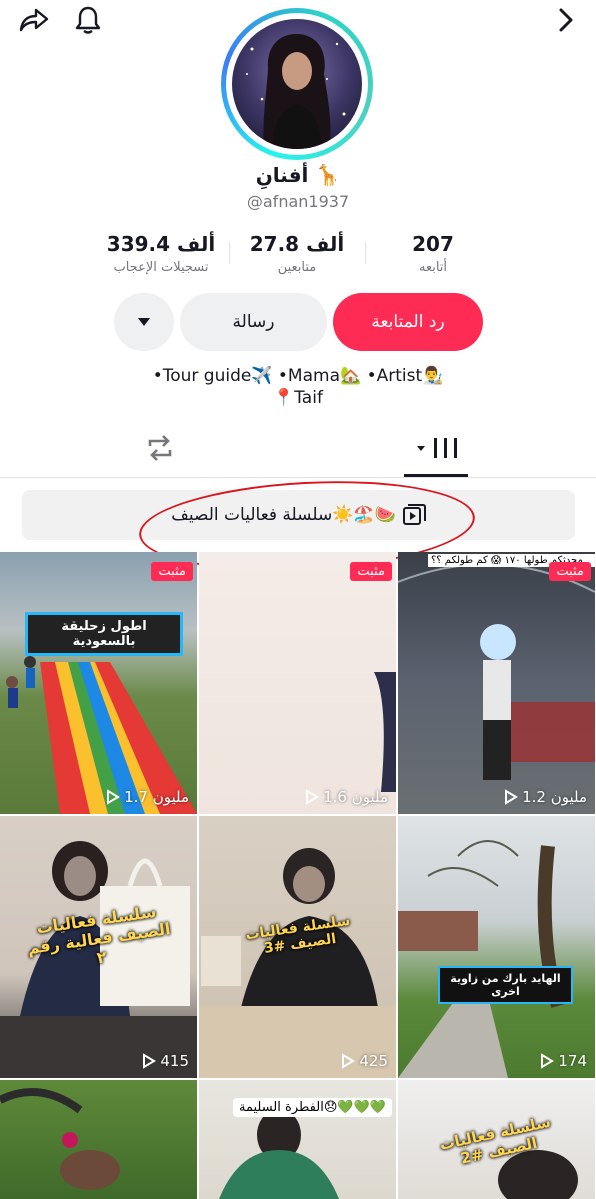 The height and width of the screenshot is (1199, 596). What do you see at coordinates (298, 387) in the screenshot?
I see `bio: •Tour guide✈️ •Mama🏡 •Artist👨‍🎨 📍Taif` at bounding box center [298, 387].